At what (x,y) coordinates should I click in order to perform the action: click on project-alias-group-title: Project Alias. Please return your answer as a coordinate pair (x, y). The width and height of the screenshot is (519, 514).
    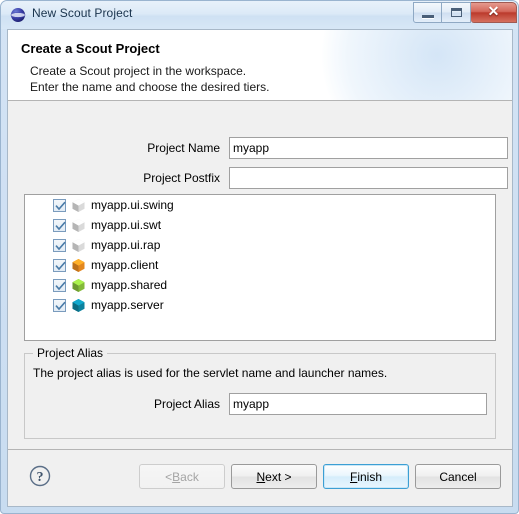
    Looking at the image, I should click on (70, 353).